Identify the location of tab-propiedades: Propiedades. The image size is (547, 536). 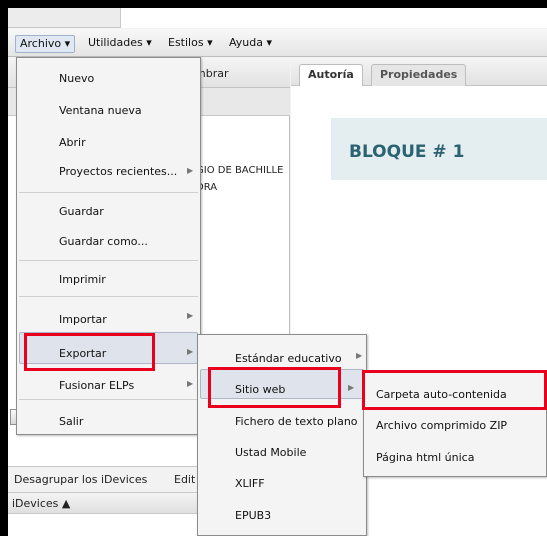
(419, 75).